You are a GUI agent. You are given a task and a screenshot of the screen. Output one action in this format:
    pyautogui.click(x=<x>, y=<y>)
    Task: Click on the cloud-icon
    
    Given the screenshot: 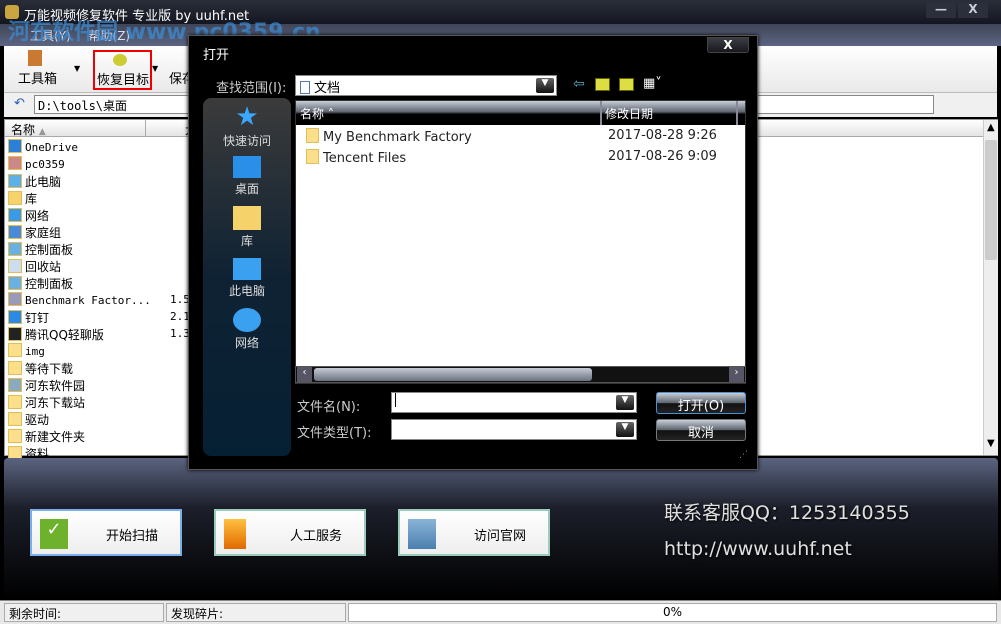 What is the action you would take?
    pyautogui.click(x=15, y=146)
    